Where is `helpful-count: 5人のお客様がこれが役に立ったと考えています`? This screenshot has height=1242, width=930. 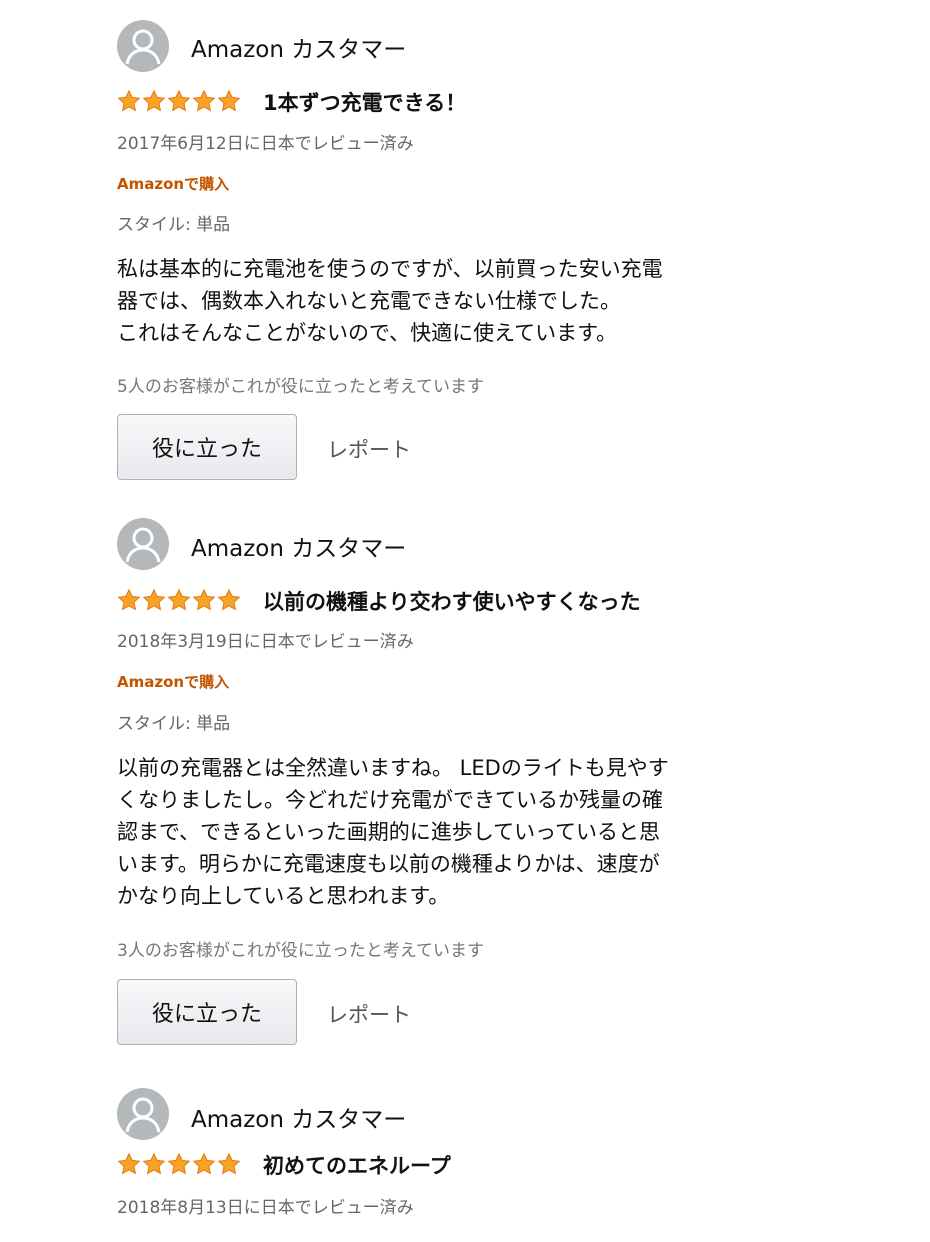 helpful-count: 5人のお客様がこれが役に立ったと考えています is located at coordinates (300, 387).